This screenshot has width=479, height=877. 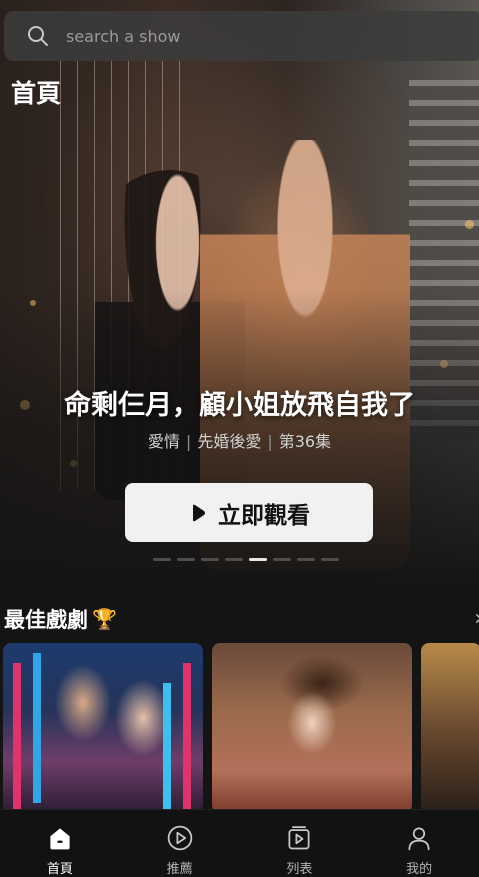 What do you see at coordinates (59, 869) in the screenshot?
I see `nav-label-home: 首頁` at bounding box center [59, 869].